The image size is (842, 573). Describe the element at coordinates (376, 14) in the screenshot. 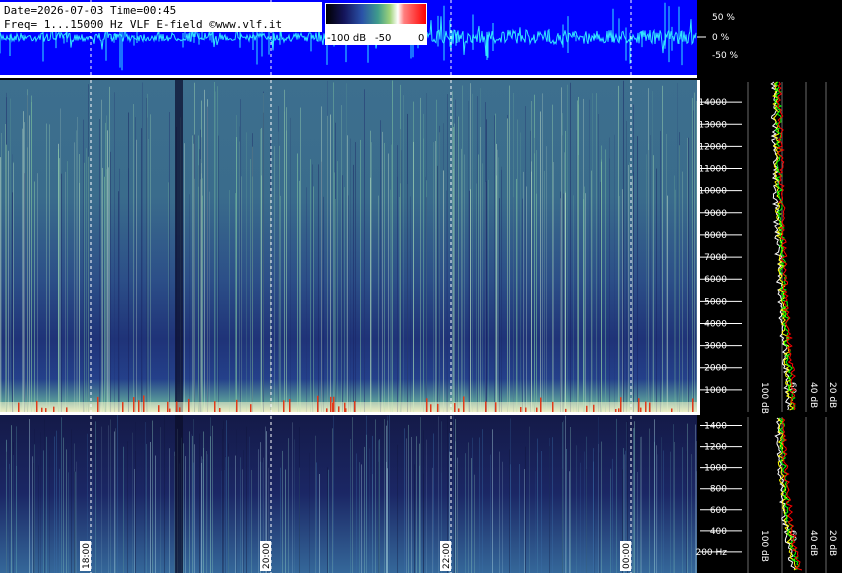

I see `colorbar-gradient` at that location.